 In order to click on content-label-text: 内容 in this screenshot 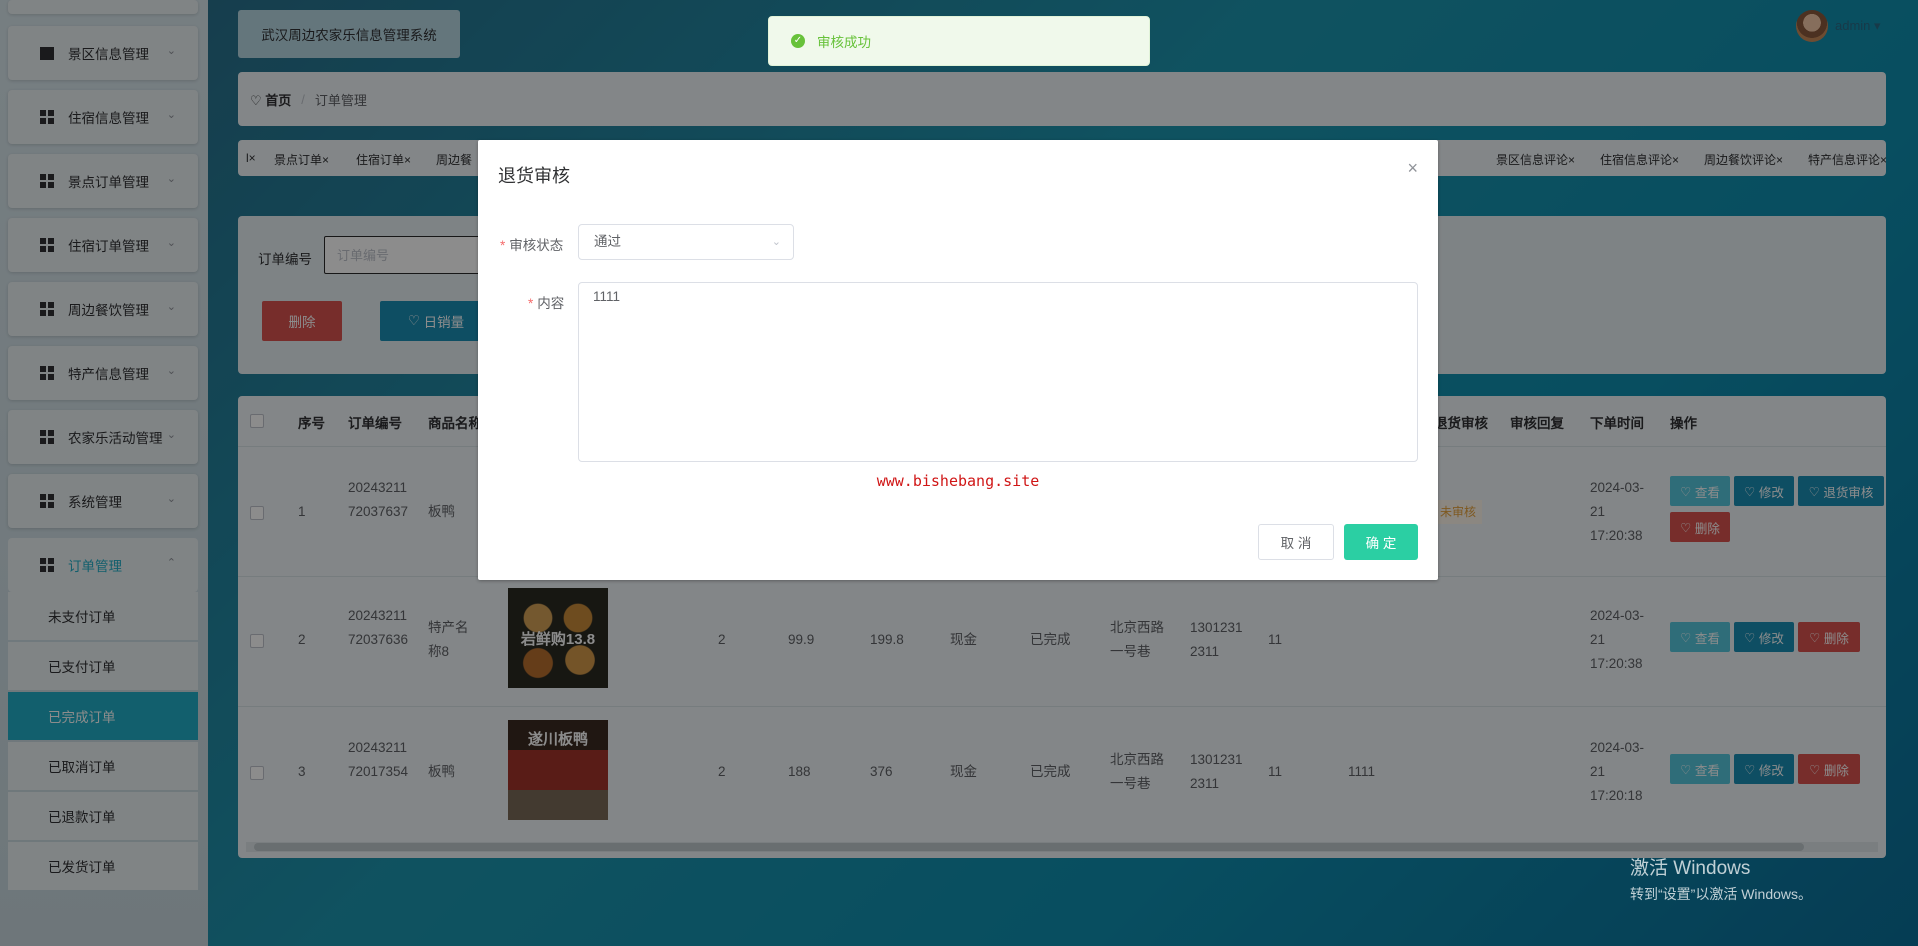, I will do `click(551, 303)`.